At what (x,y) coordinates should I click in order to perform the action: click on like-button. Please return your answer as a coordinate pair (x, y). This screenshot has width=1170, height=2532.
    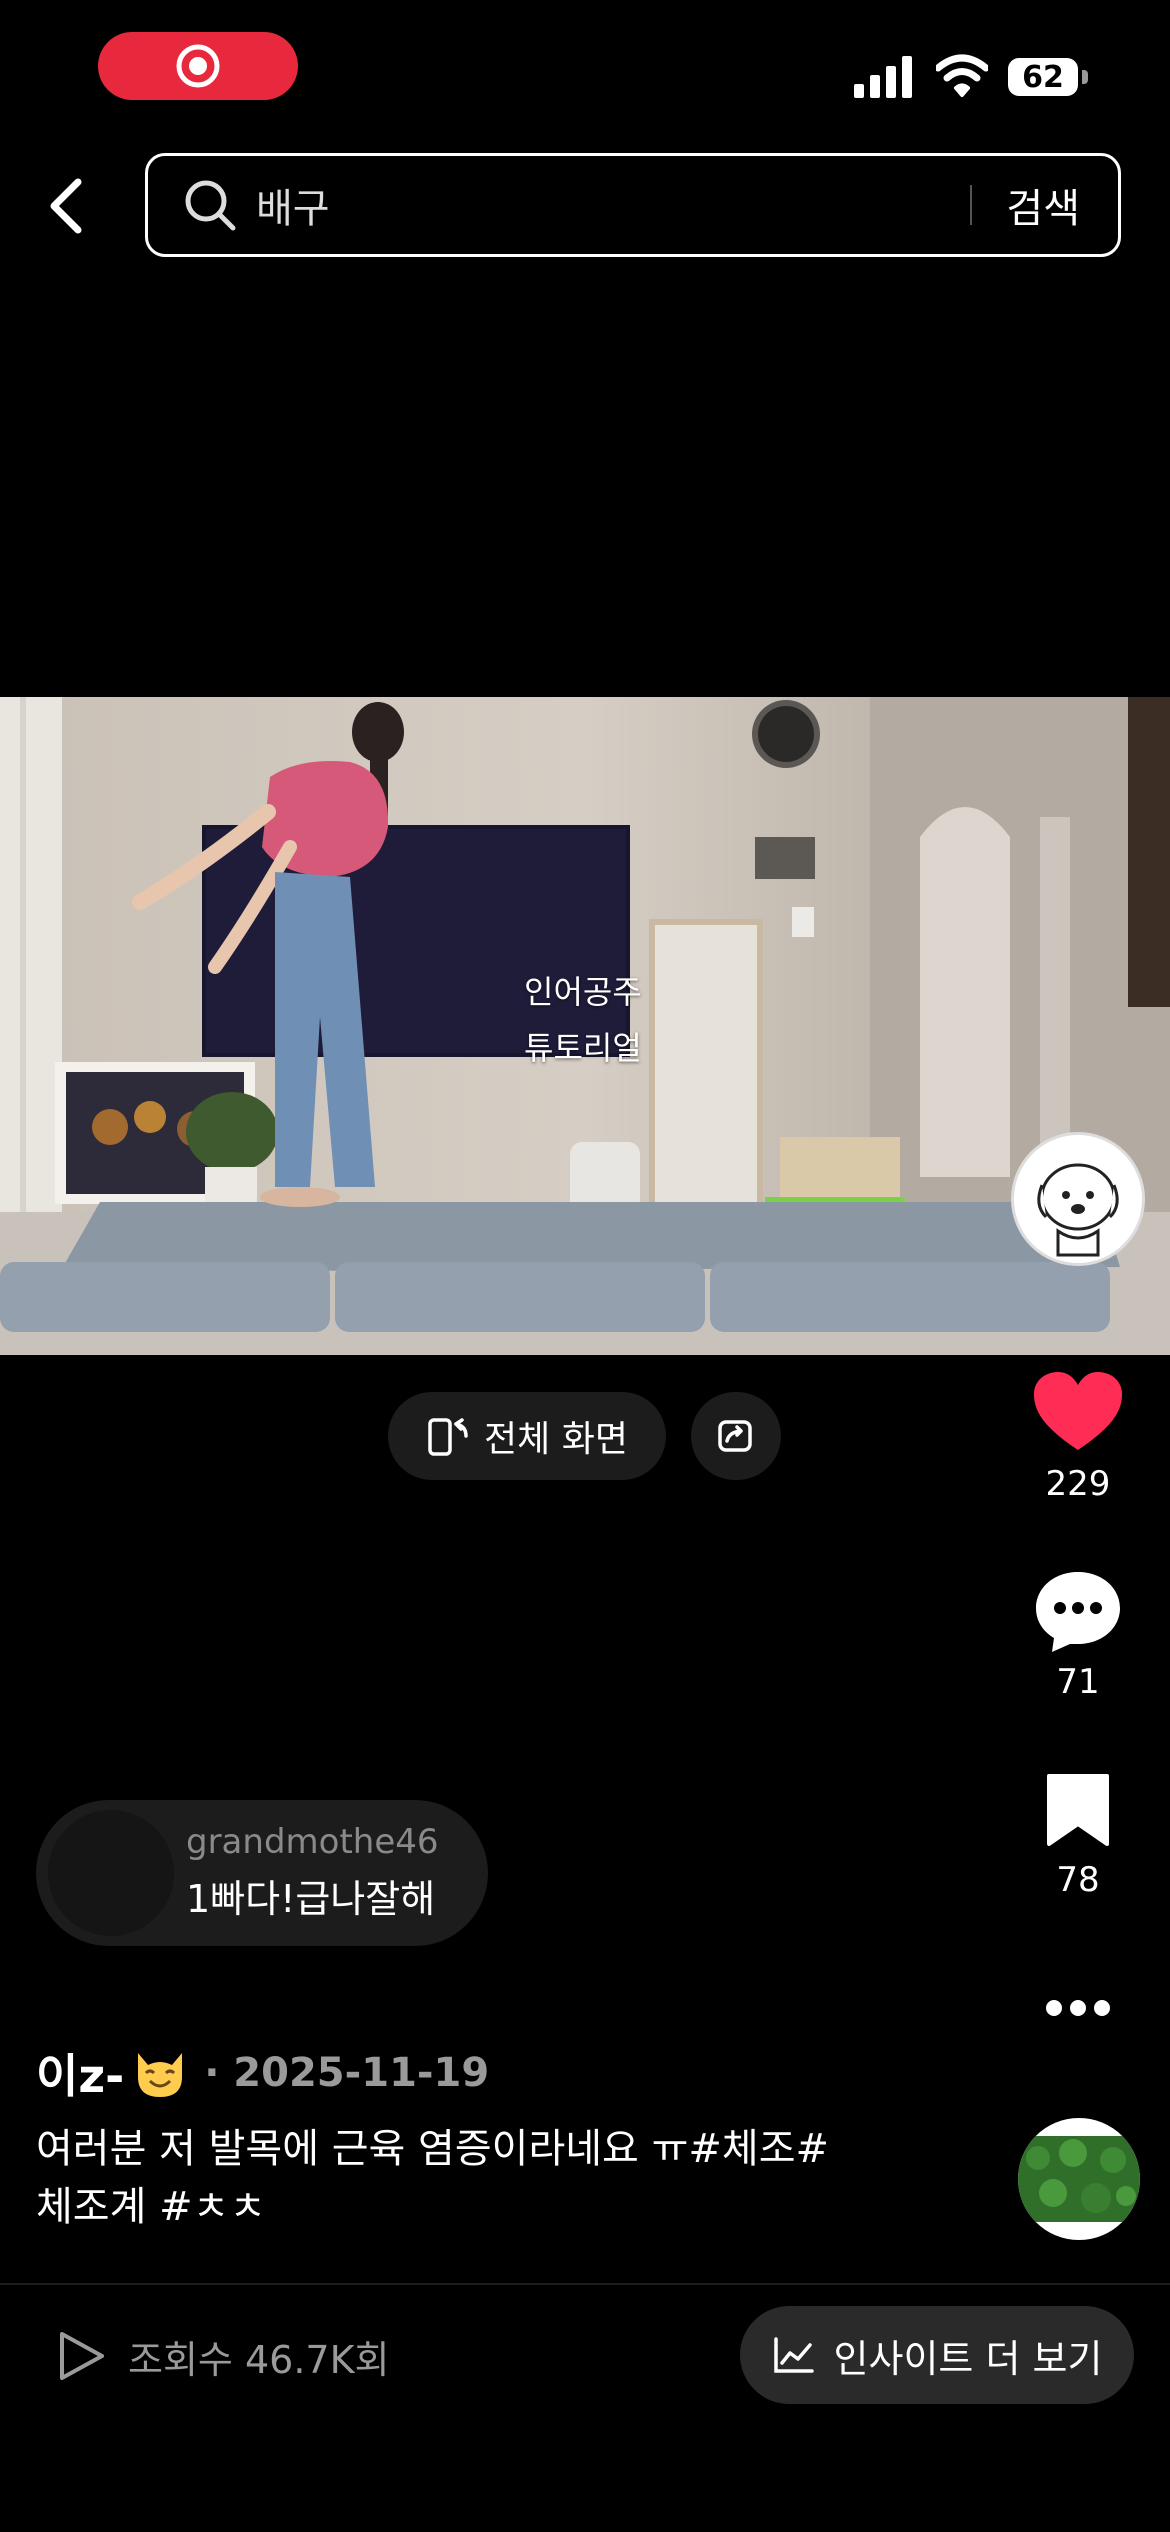
    Looking at the image, I should click on (1078, 1412).